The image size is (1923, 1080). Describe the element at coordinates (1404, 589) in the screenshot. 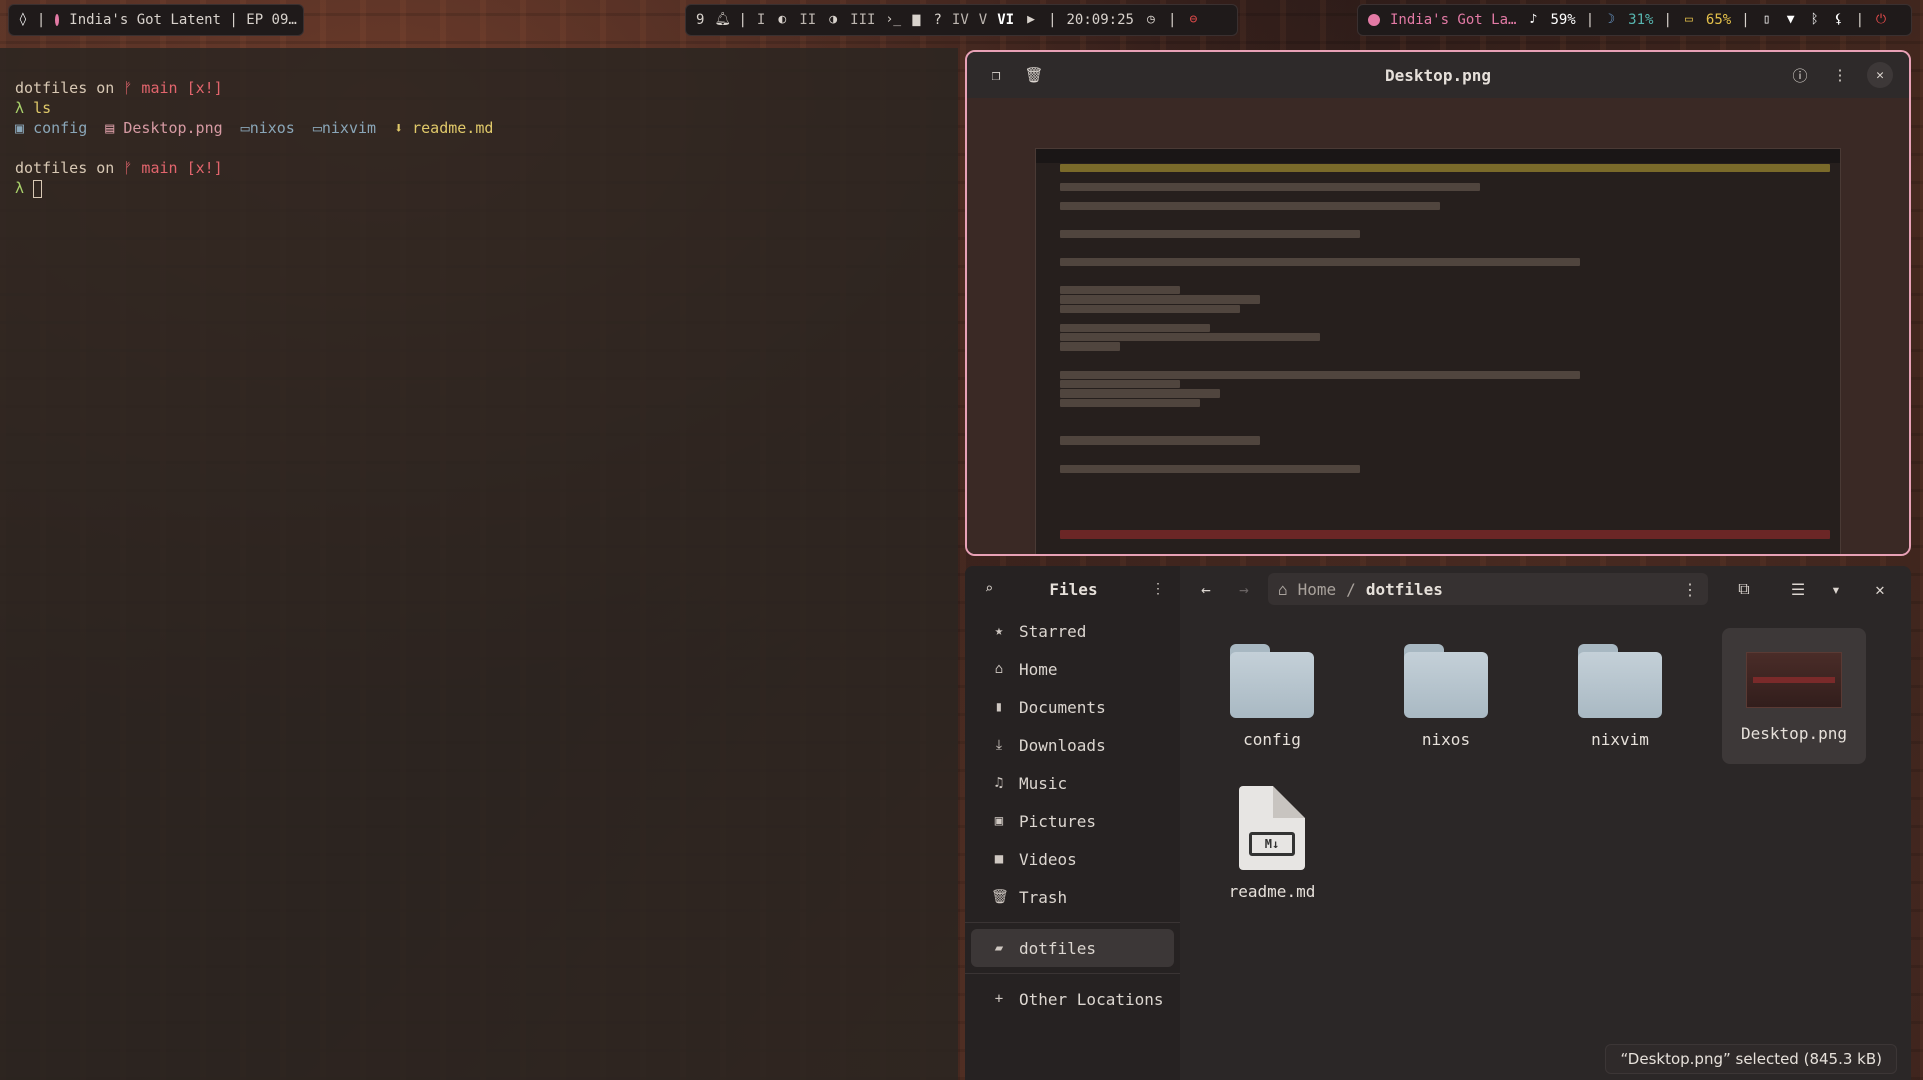

I see `breadcrumb-current: dotfiles` at that location.